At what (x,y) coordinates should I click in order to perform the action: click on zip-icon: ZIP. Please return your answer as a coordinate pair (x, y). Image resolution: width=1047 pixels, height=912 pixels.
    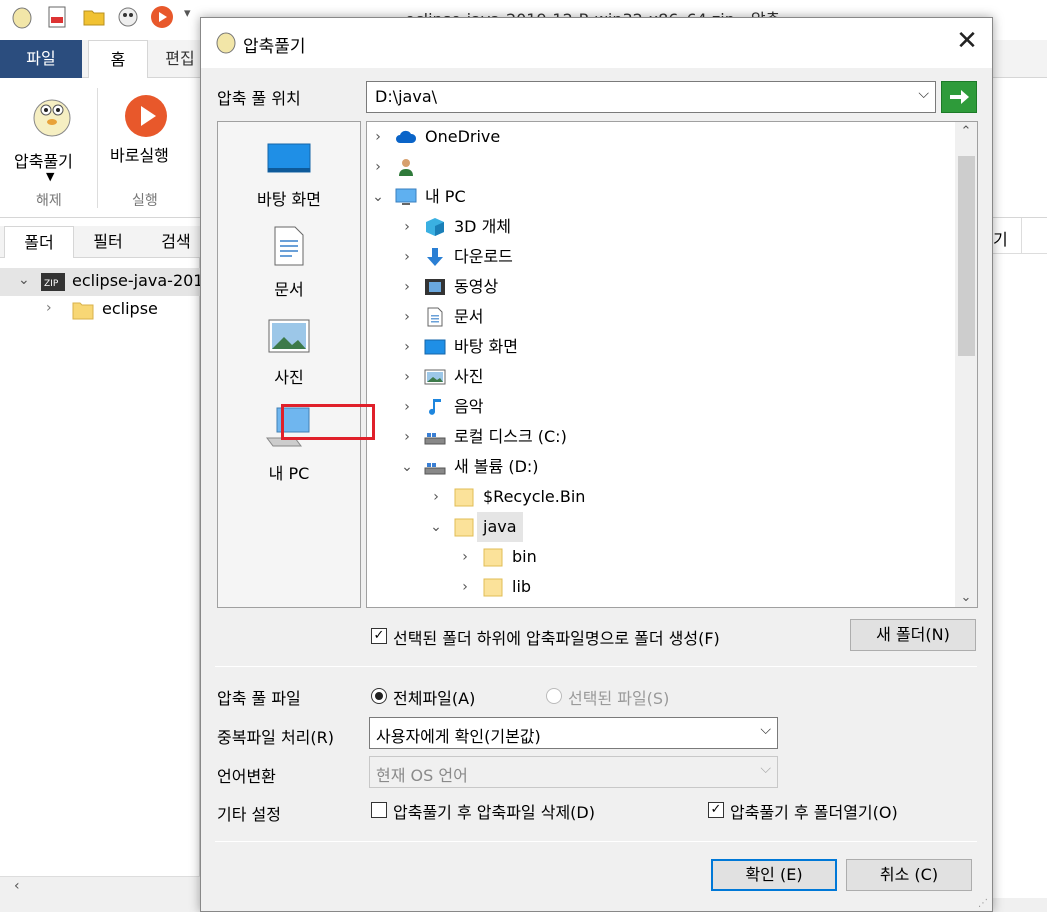
    Looking at the image, I should click on (53, 282).